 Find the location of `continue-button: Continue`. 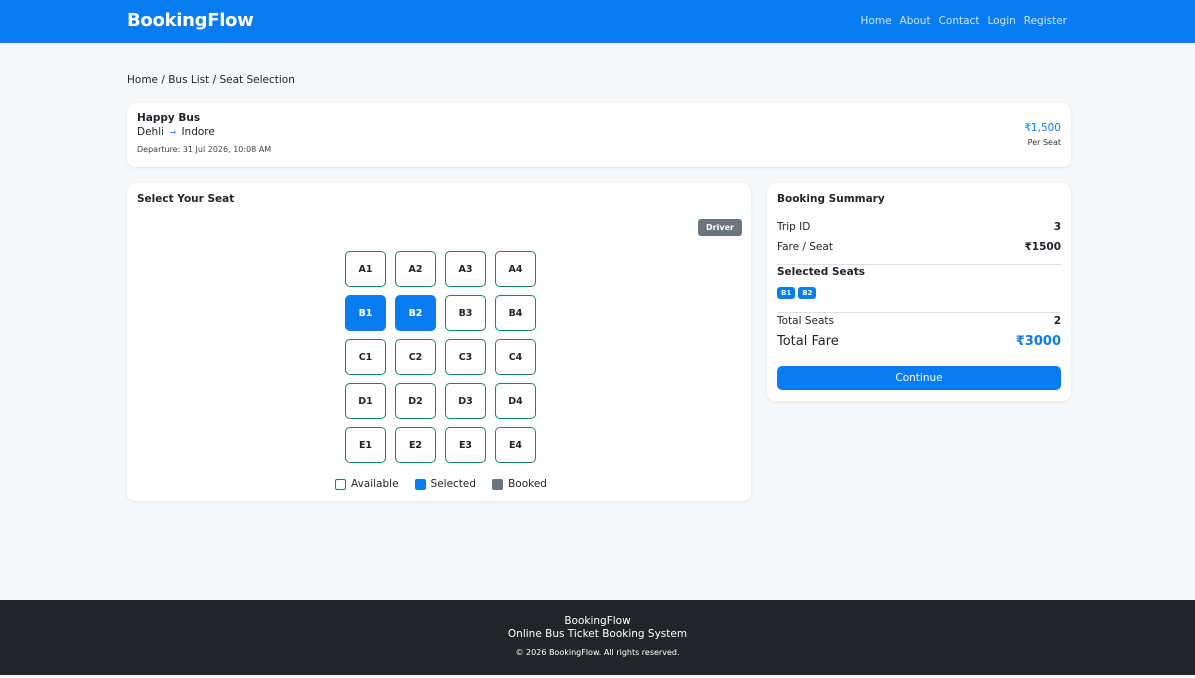

continue-button: Continue is located at coordinates (919, 378).